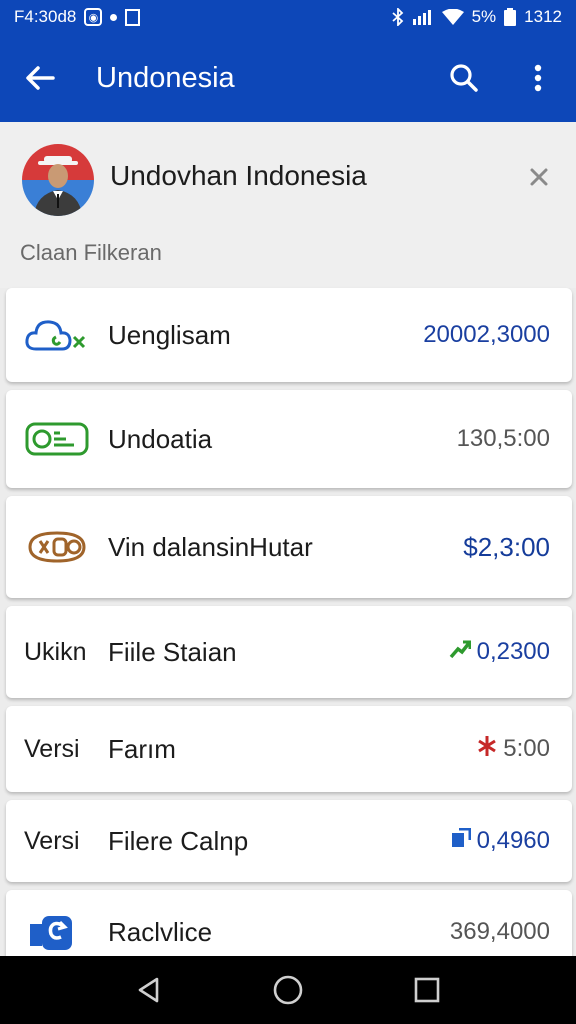 The image size is (576, 1024). I want to click on item-label: Uenglisam, so click(169, 334).